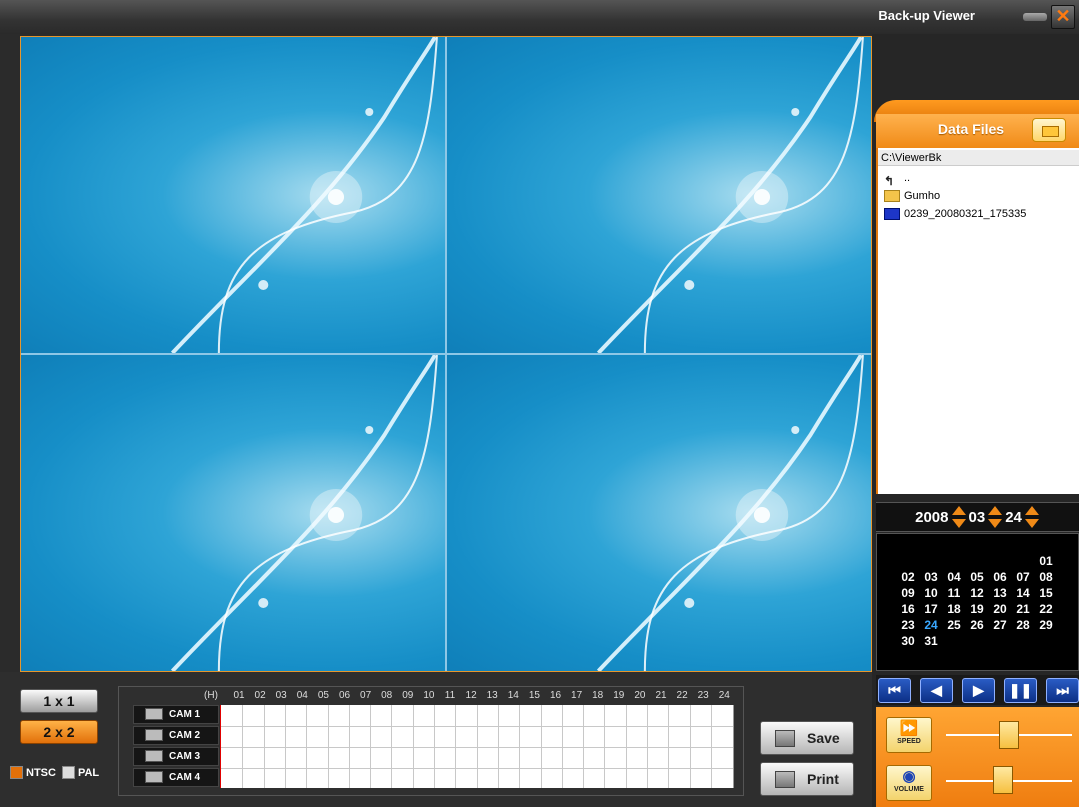  I want to click on year-spinner, so click(958, 517).